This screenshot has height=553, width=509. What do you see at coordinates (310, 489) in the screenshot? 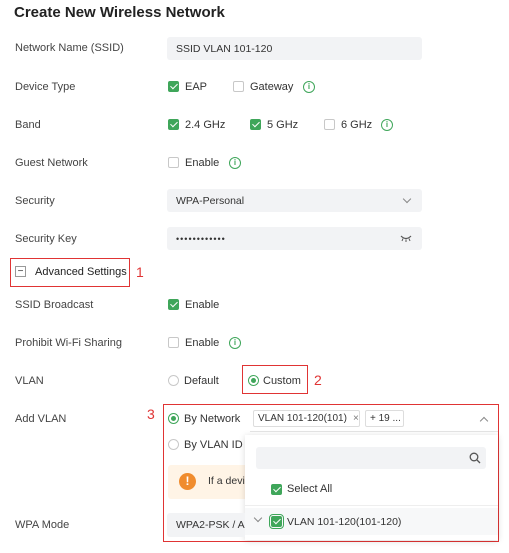
I see `select-all-label: Select All` at bounding box center [310, 489].